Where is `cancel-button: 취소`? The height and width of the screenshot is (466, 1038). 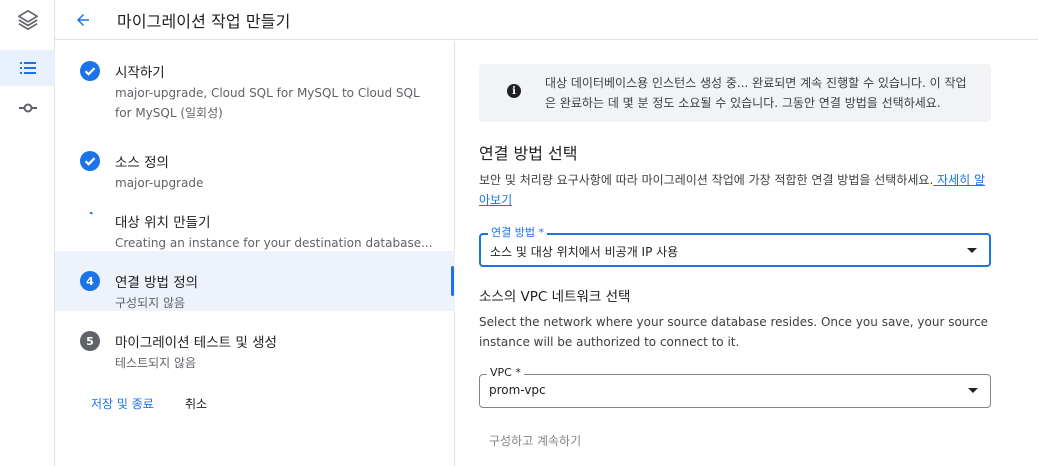
cancel-button: 취소 is located at coordinates (196, 403).